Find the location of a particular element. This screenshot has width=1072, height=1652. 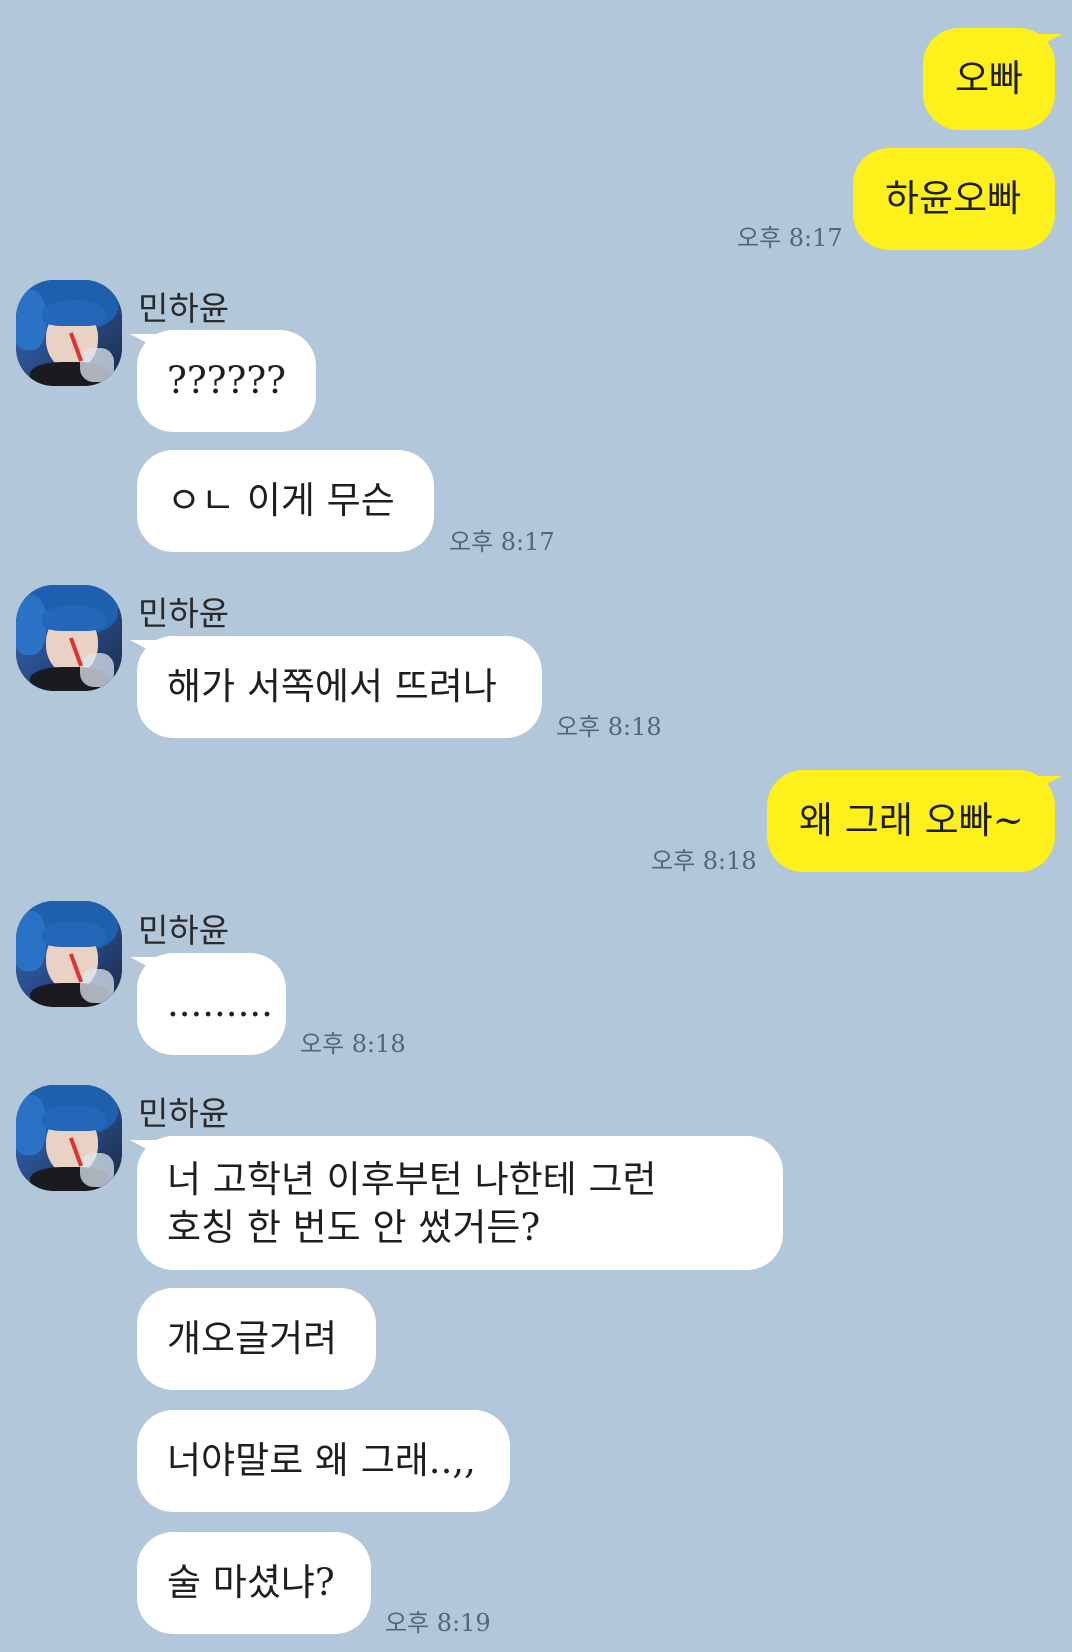

message-text: 하윤오빠 is located at coordinates (953, 198).